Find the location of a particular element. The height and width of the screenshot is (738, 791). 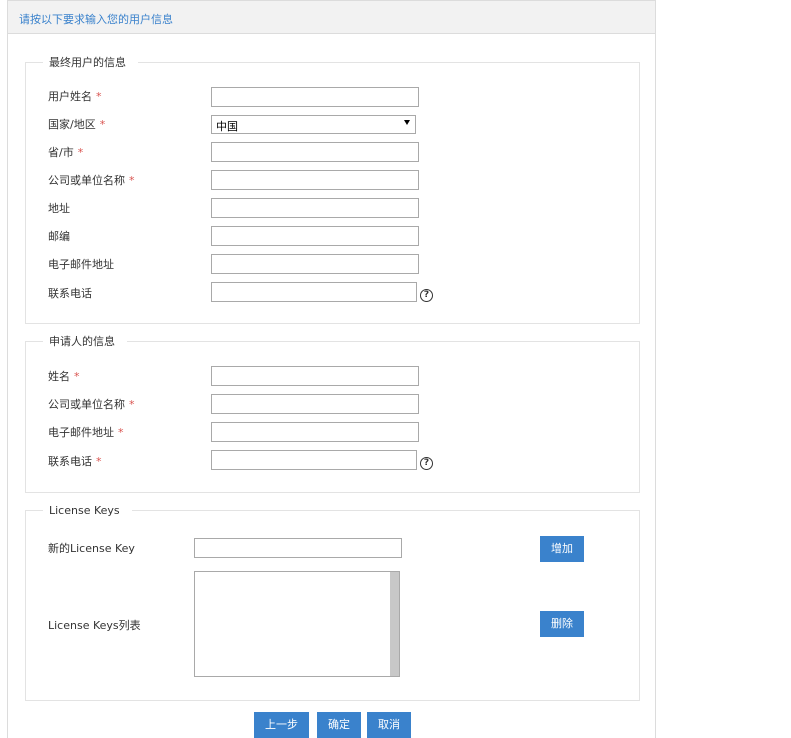

list-scrollbar is located at coordinates (394, 624).